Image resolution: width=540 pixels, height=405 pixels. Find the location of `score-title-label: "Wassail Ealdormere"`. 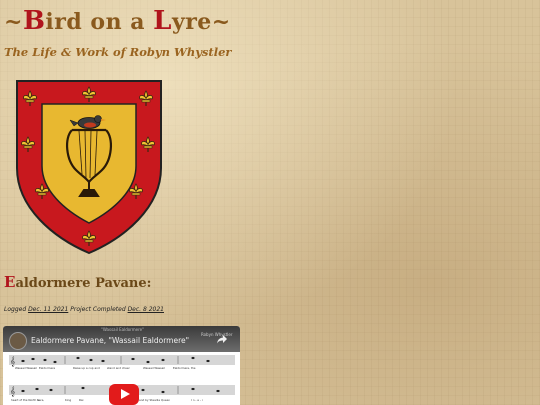

score-title-label: "Wassail Ealdormere" is located at coordinates (122, 329).